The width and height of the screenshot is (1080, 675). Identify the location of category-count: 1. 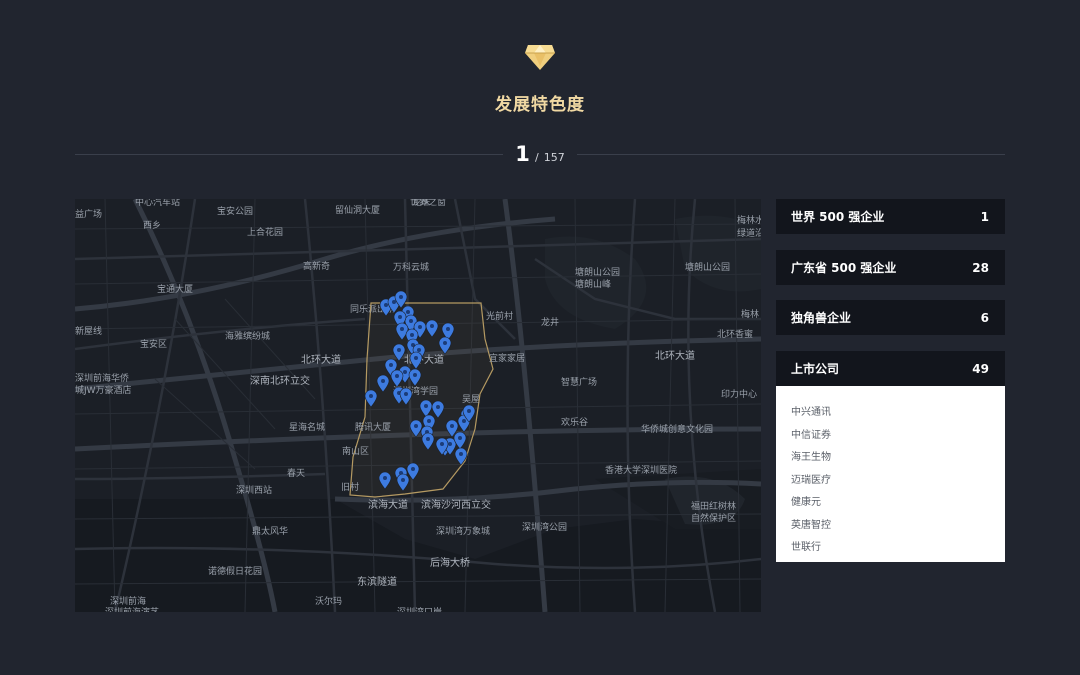
(984, 216).